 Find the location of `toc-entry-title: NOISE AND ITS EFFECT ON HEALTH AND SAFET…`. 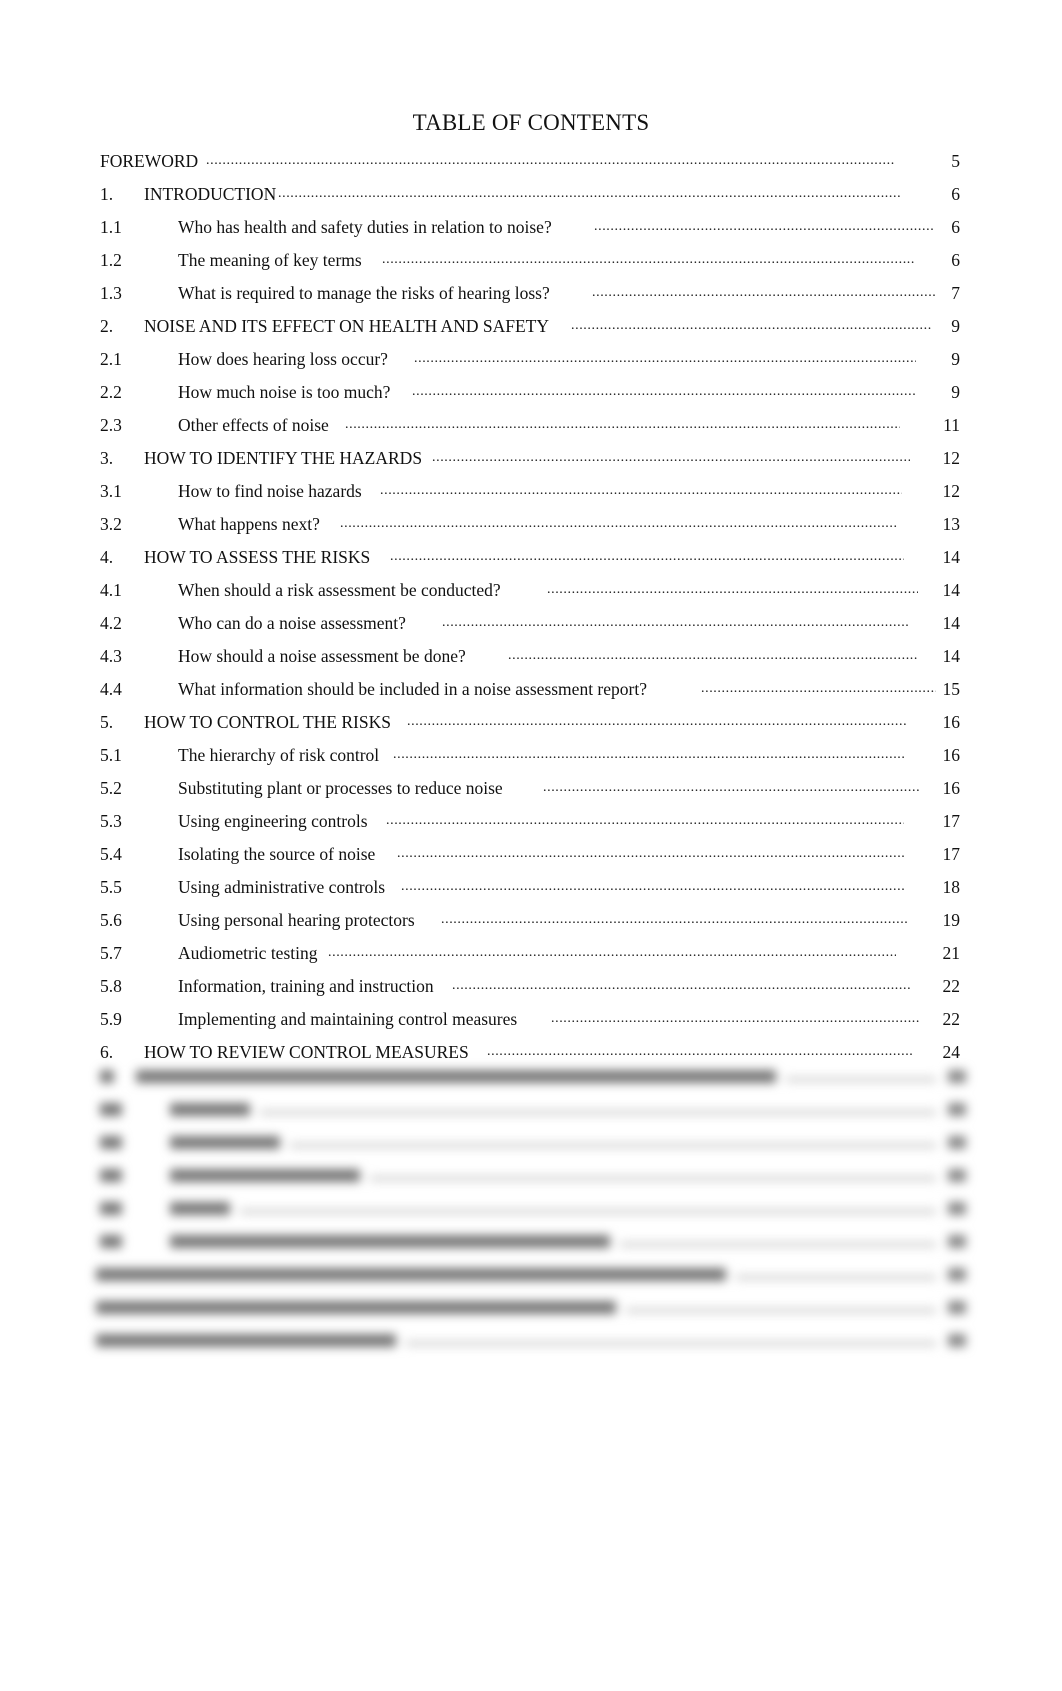

toc-entry-title: NOISE AND ITS EFFECT ON HEALTH AND SAFET… is located at coordinates (346, 326).